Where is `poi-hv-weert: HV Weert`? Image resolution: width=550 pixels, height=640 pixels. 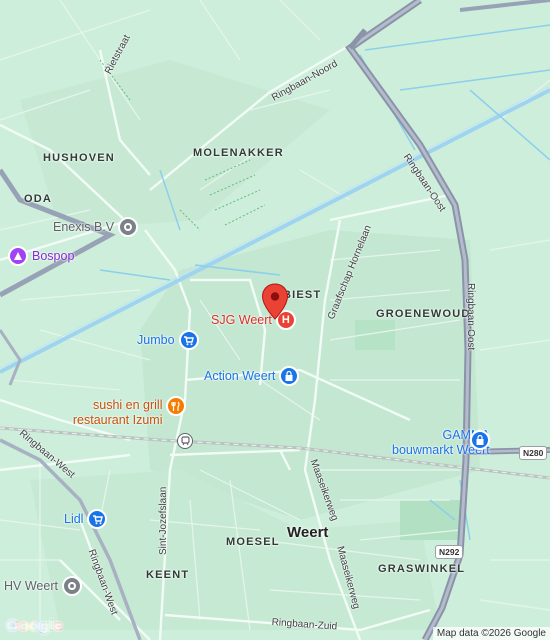 poi-hv-weert: HV Weert is located at coordinates (43, 586).